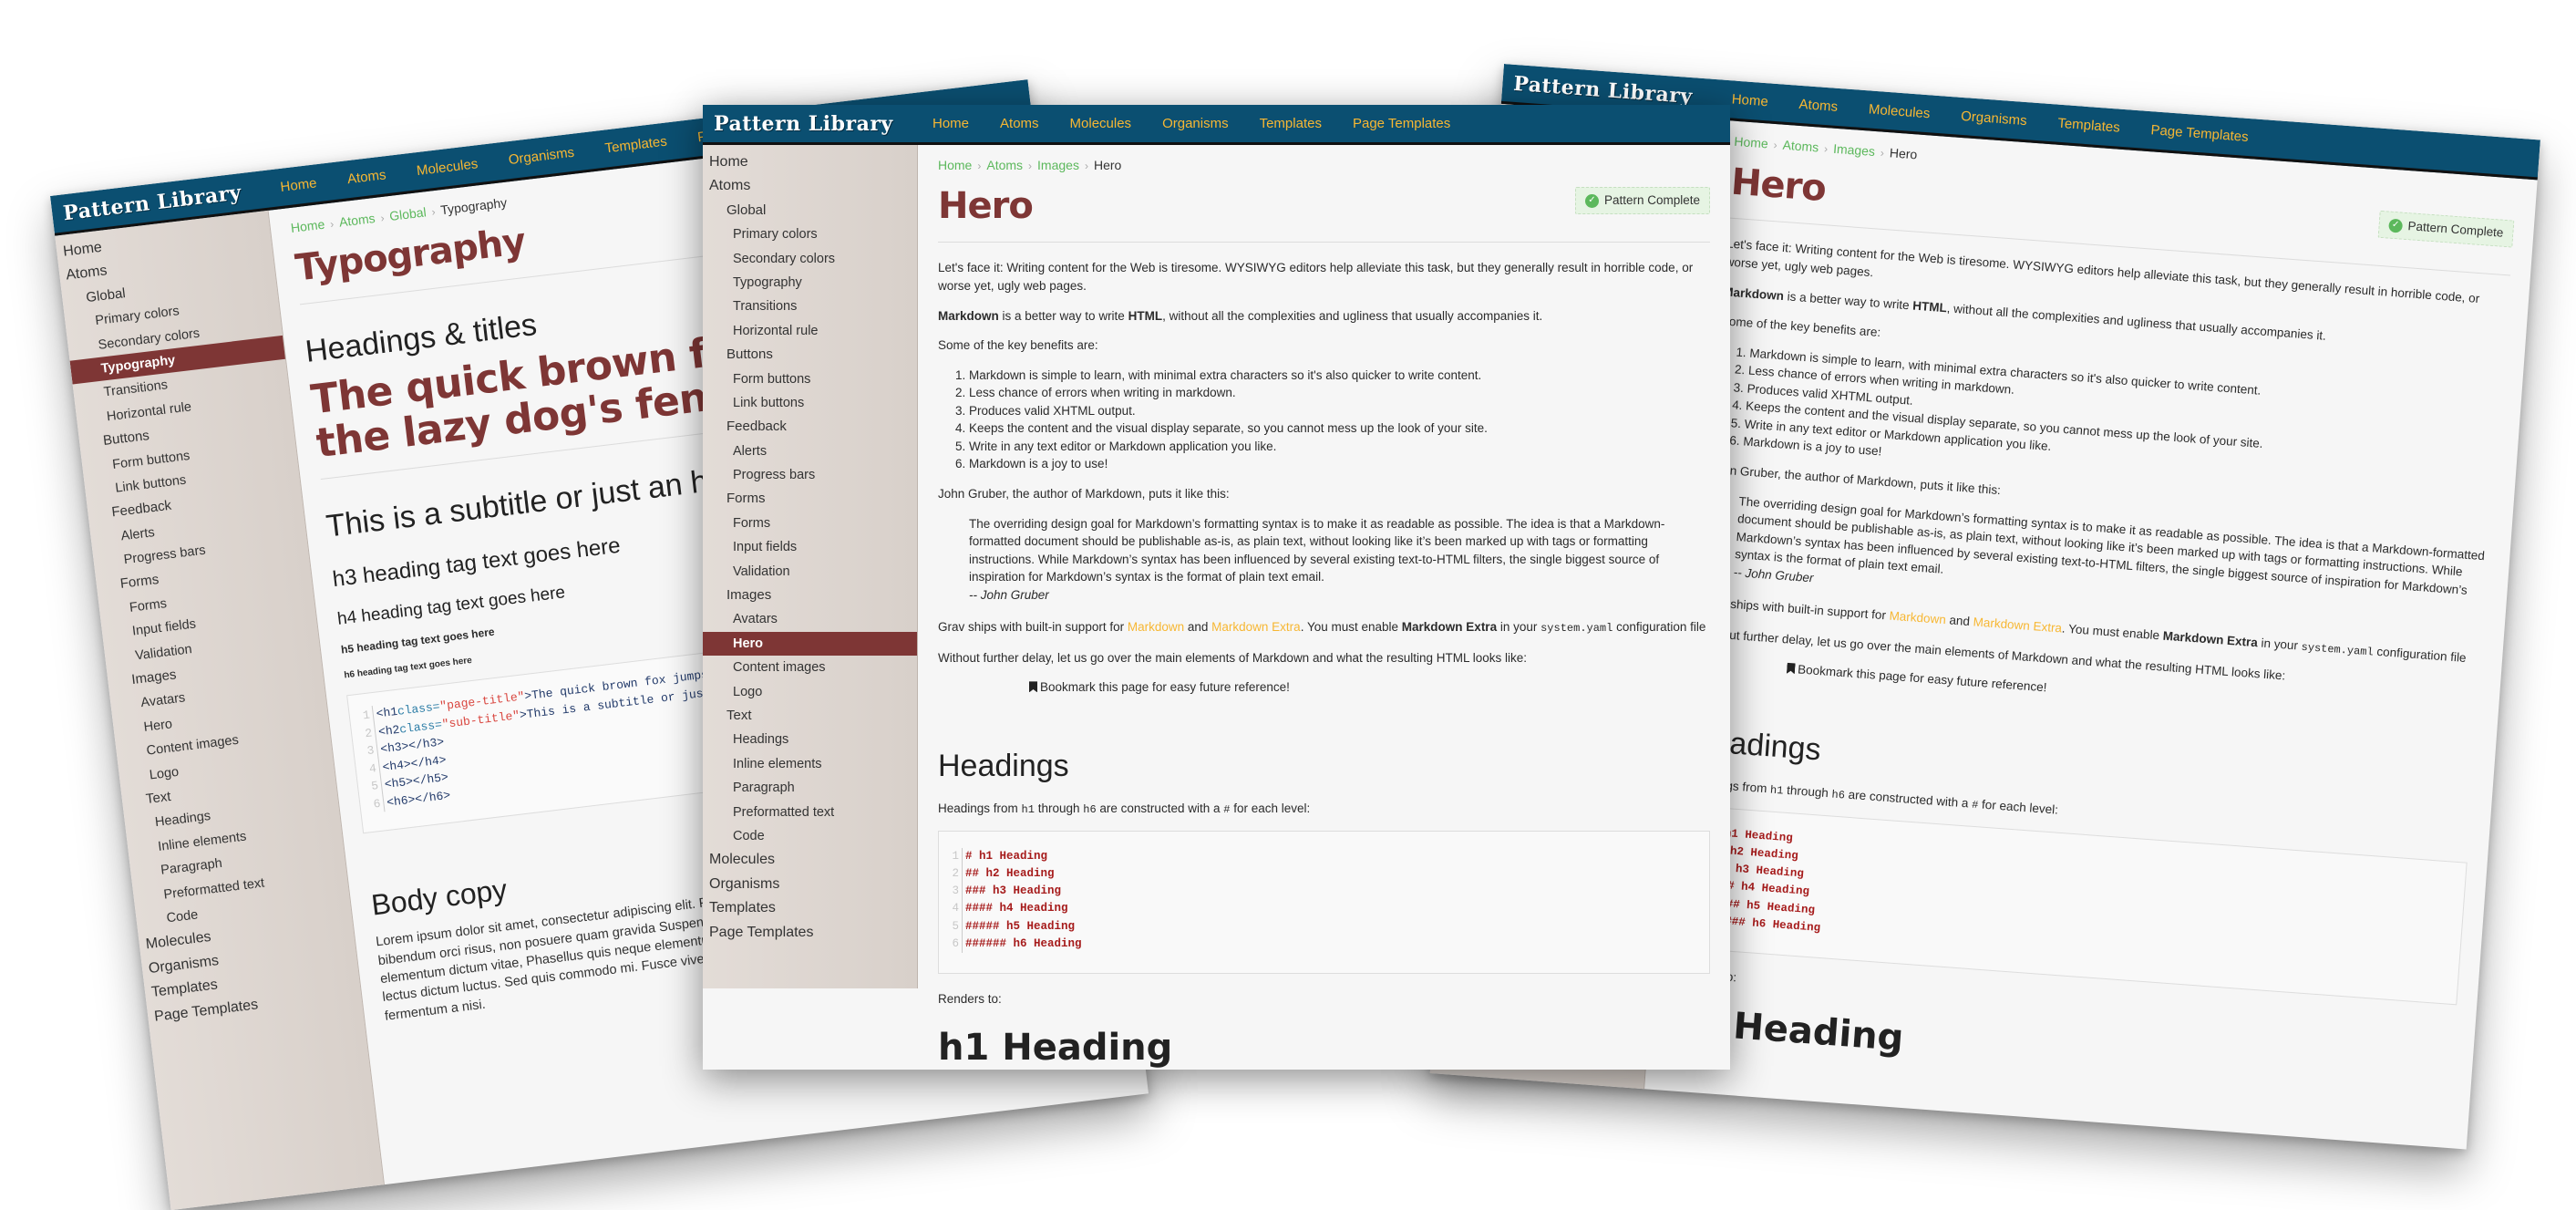 Image resolution: width=2576 pixels, height=1210 pixels. Describe the element at coordinates (810, 668) in the screenshot. I see `sidebar-item-content-images: Content images` at that location.